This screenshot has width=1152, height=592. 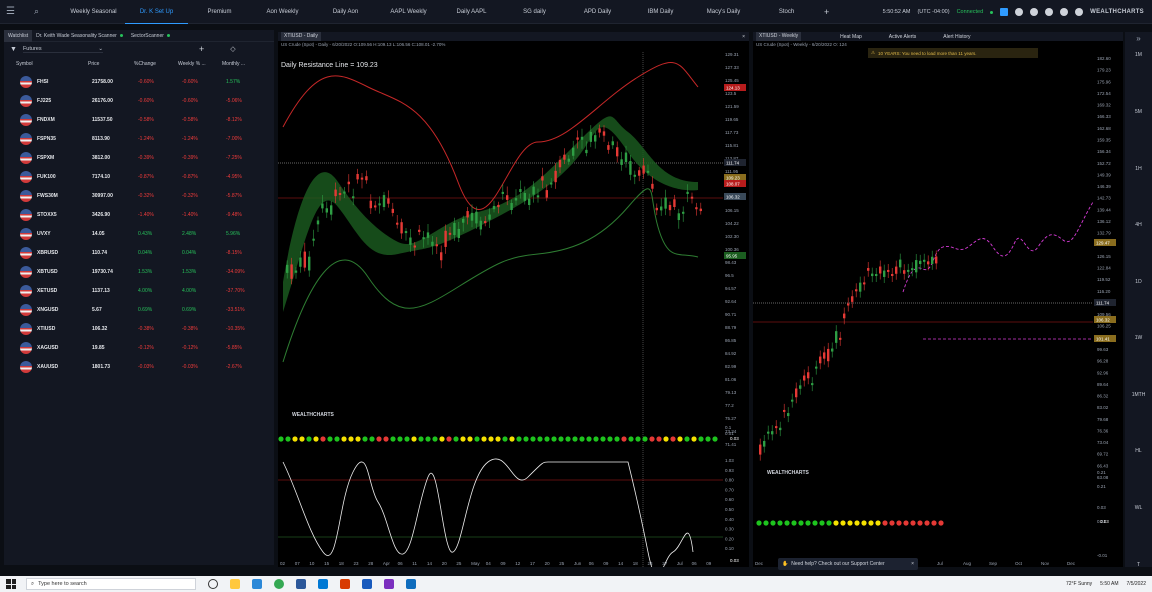 I want to click on collapse-chevron-icon: », so click(x=1138, y=38).